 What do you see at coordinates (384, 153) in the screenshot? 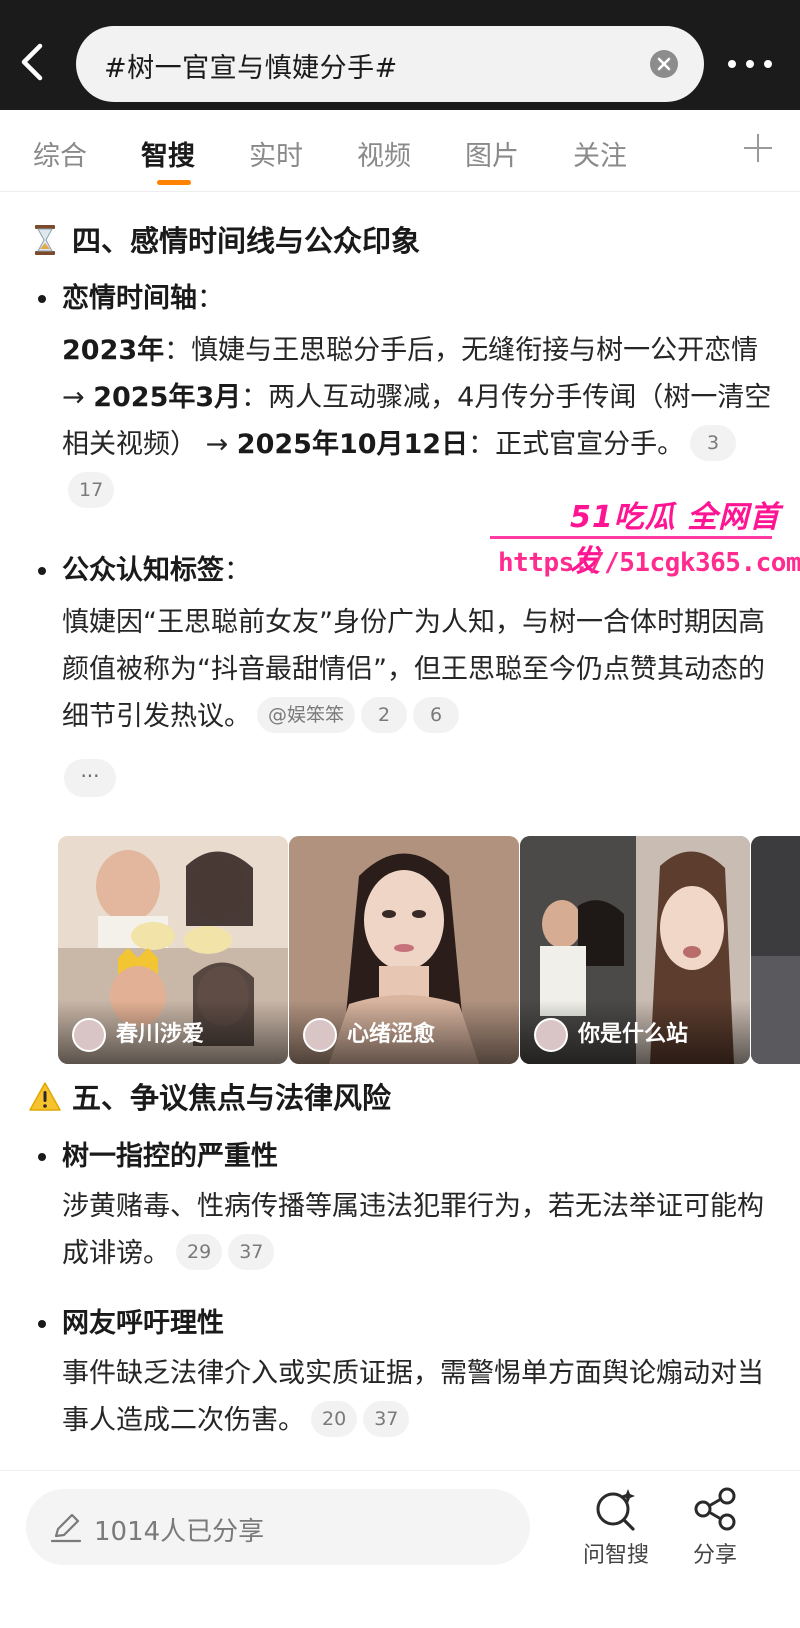
I see `tab-video: 视频` at bounding box center [384, 153].